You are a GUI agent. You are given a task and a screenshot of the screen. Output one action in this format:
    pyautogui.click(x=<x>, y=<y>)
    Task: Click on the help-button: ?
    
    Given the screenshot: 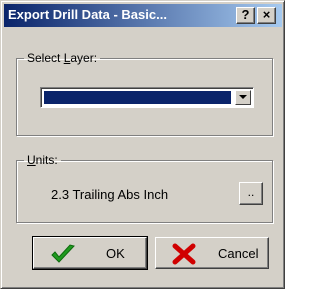 What is the action you would take?
    pyautogui.click(x=245, y=15)
    